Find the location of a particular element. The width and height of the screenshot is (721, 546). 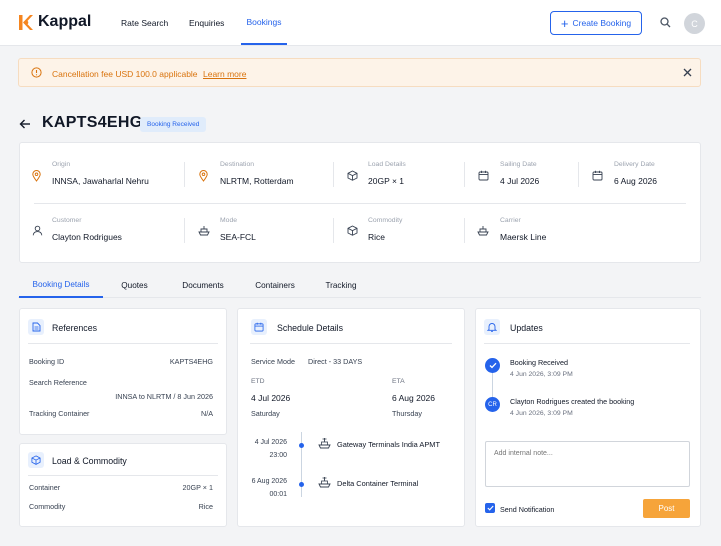

stop-2-time: 00:01 is located at coordinates (278, 494).